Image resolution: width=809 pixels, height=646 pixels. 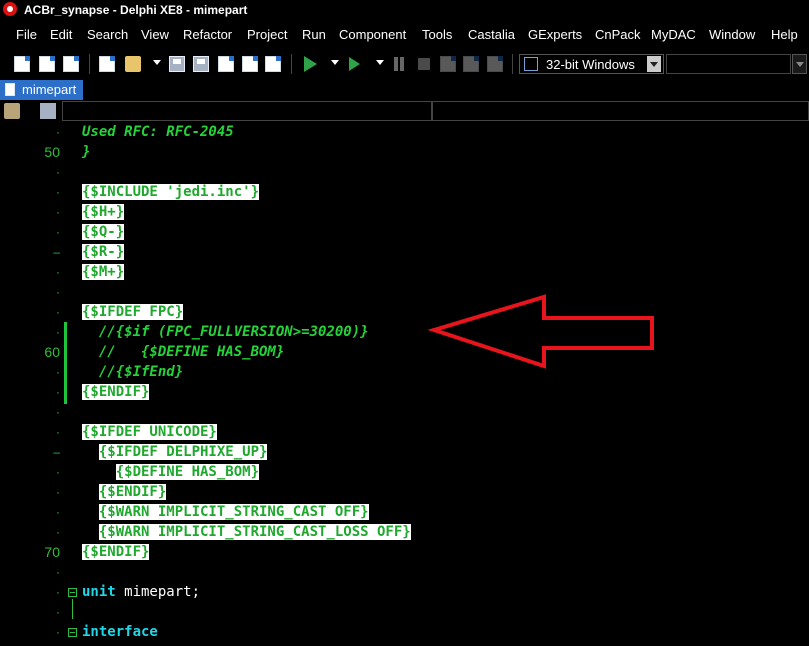 What do you see at coordinates (177, 64) in the screenshot?
I see `save-icon` at bounding box center [177, 64].